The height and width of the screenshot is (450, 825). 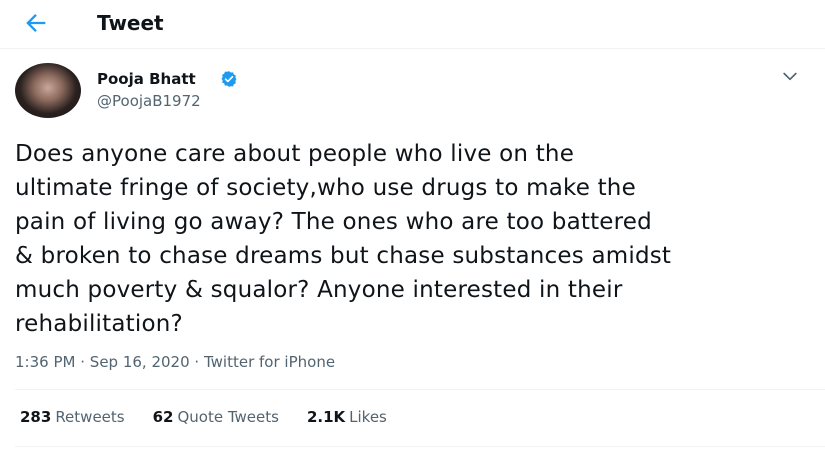 I want to click on retweets-count: 283, so click(x=36, y=417).